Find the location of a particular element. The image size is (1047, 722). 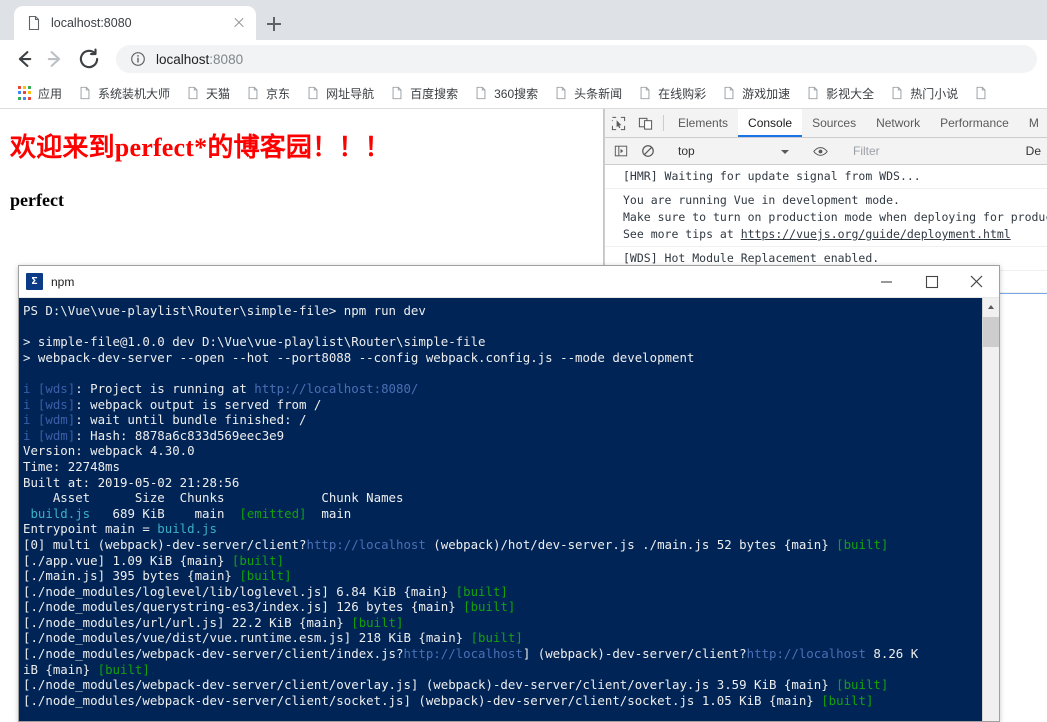

browser-toolbar: localhost:8080 is located at coordinates (523, 59).